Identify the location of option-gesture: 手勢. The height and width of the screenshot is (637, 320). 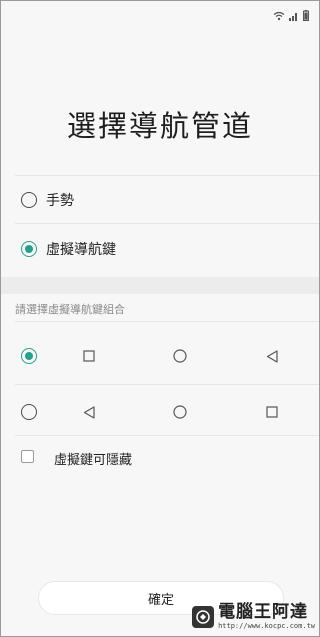
(160, 200).